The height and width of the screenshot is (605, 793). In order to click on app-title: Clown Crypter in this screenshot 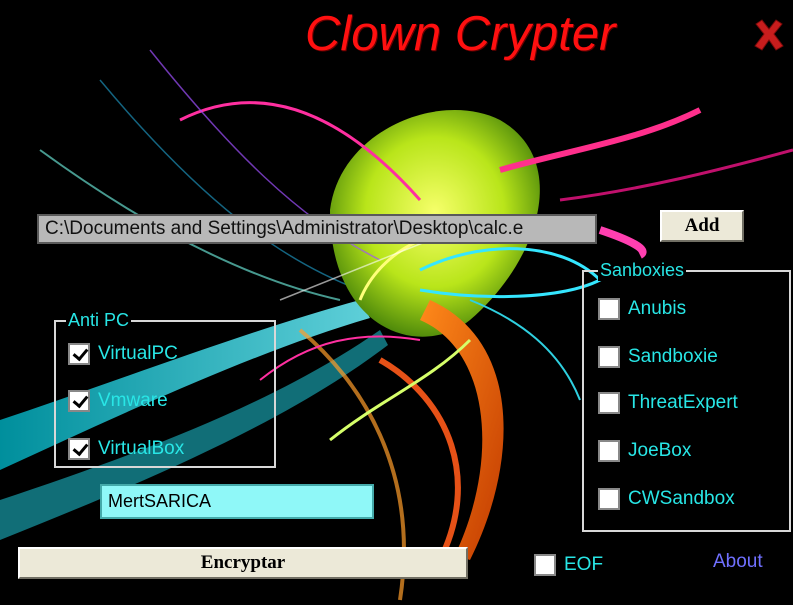, I will do `click(460, 34)`.